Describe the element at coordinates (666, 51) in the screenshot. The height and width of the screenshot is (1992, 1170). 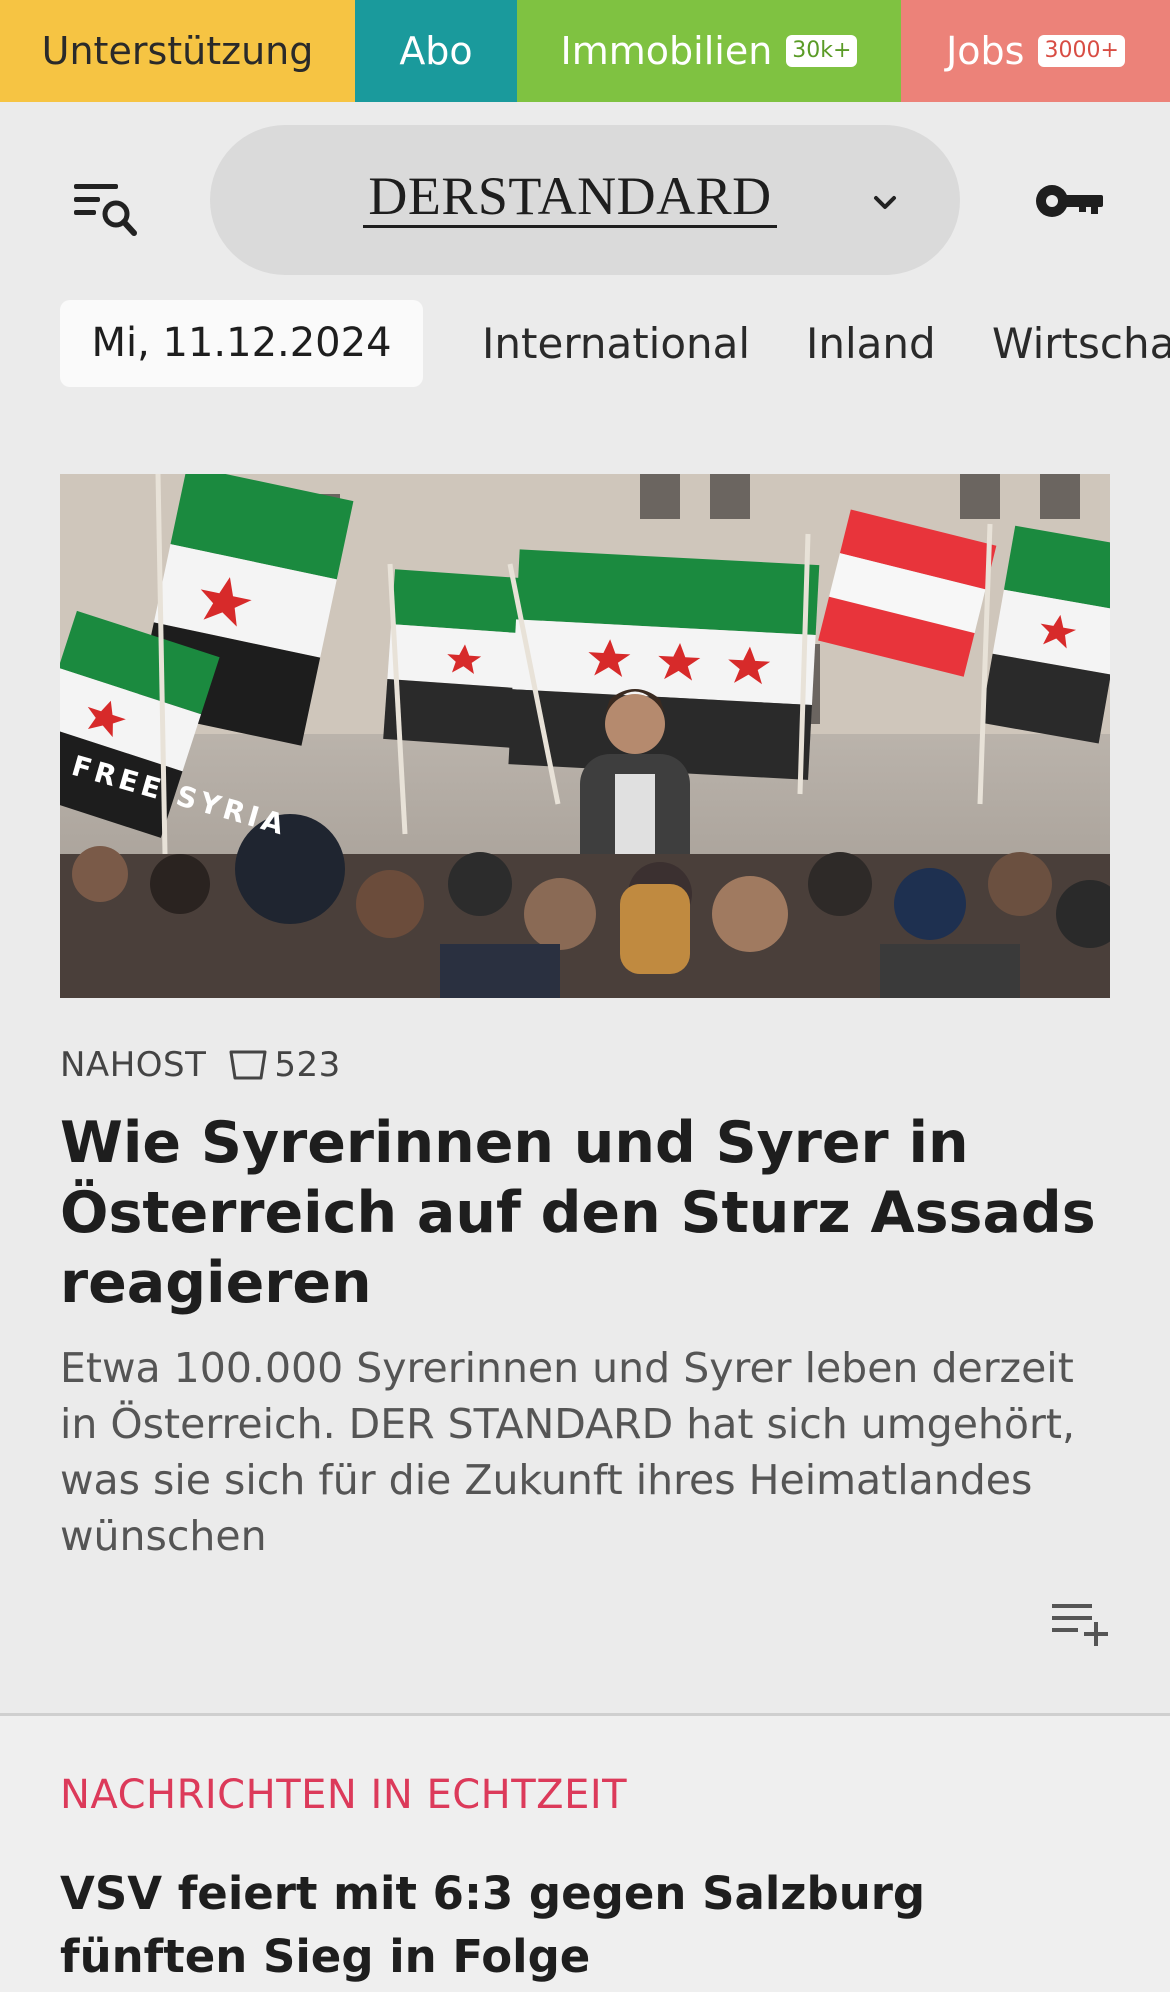
I see `immobilien-label: Immobilien` at that location.